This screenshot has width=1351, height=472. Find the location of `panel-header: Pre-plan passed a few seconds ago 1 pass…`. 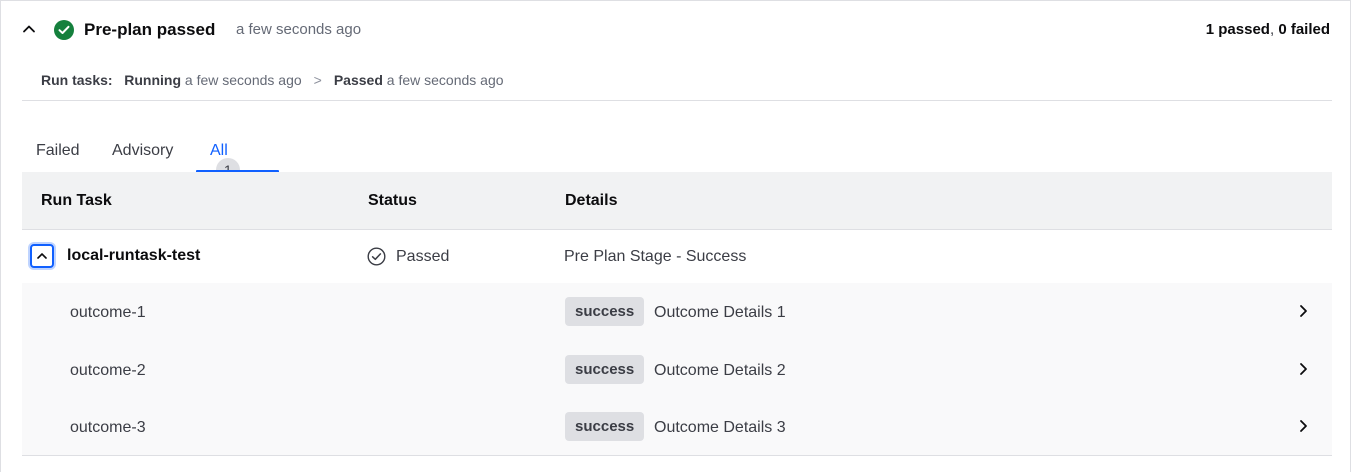

panel-header: Pre-plan passed a few seconds ago 1 pass… is located at coordinates (675, 30).